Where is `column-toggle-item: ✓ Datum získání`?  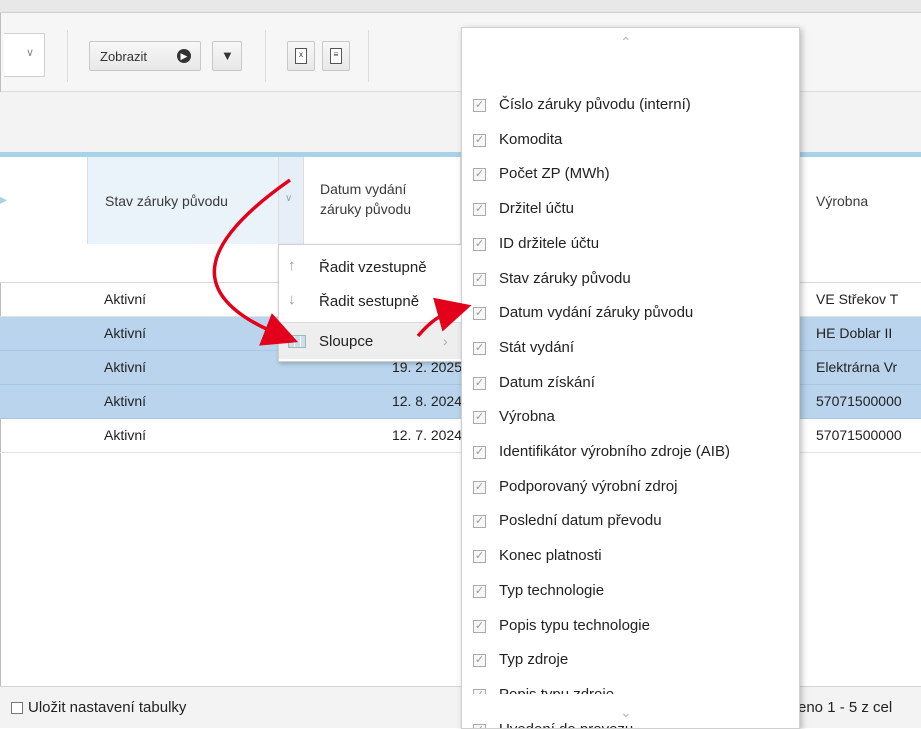 column-toggle-item: ✓ Datum získání is located at coordinates (630, 383).